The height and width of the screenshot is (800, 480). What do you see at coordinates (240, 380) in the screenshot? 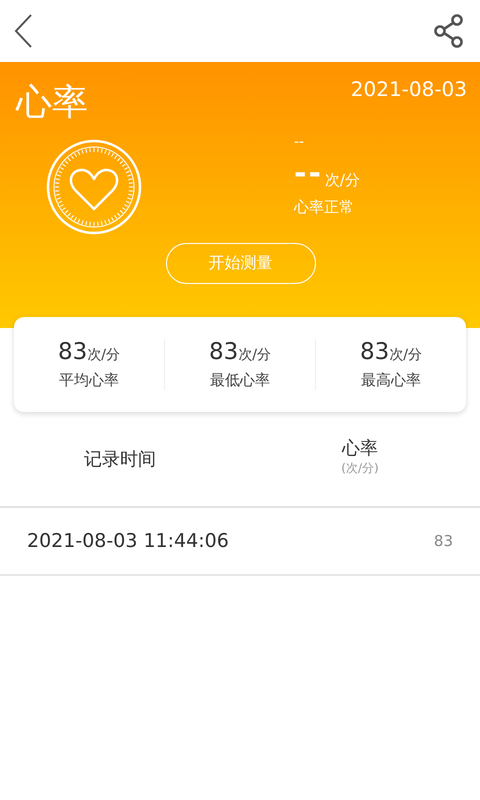
I see `stat-label: 最低心率` at bounding box center [240, 380].